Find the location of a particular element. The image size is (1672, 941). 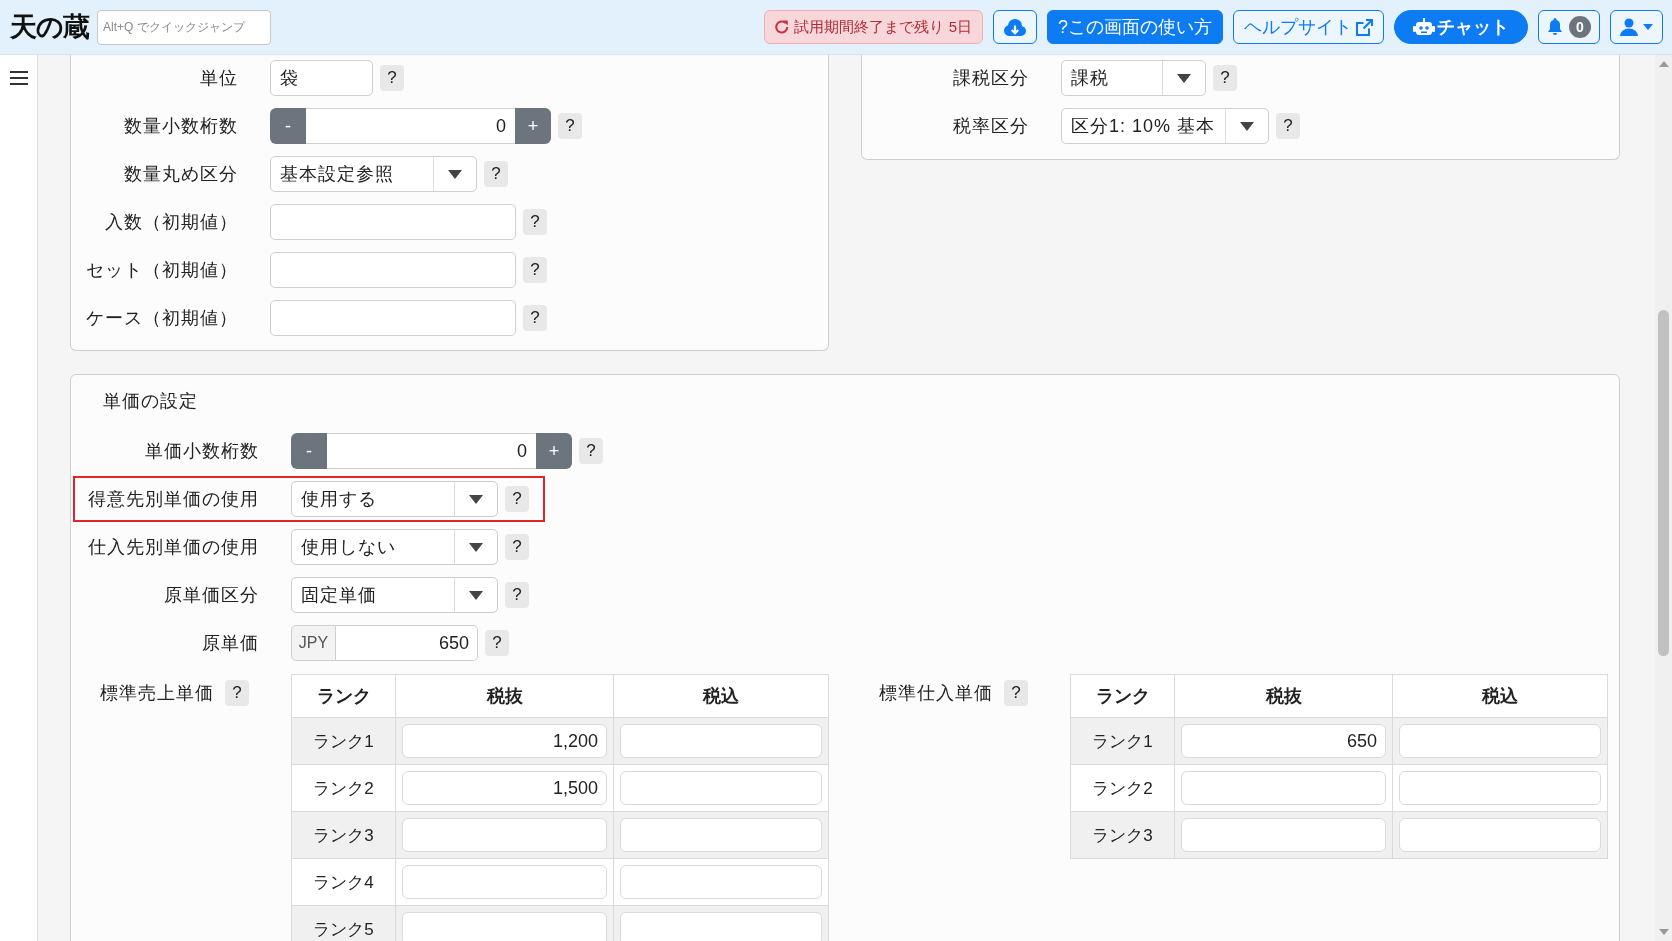

field-label: 得意先別単価の使用 is located at coordinates (173, 499).